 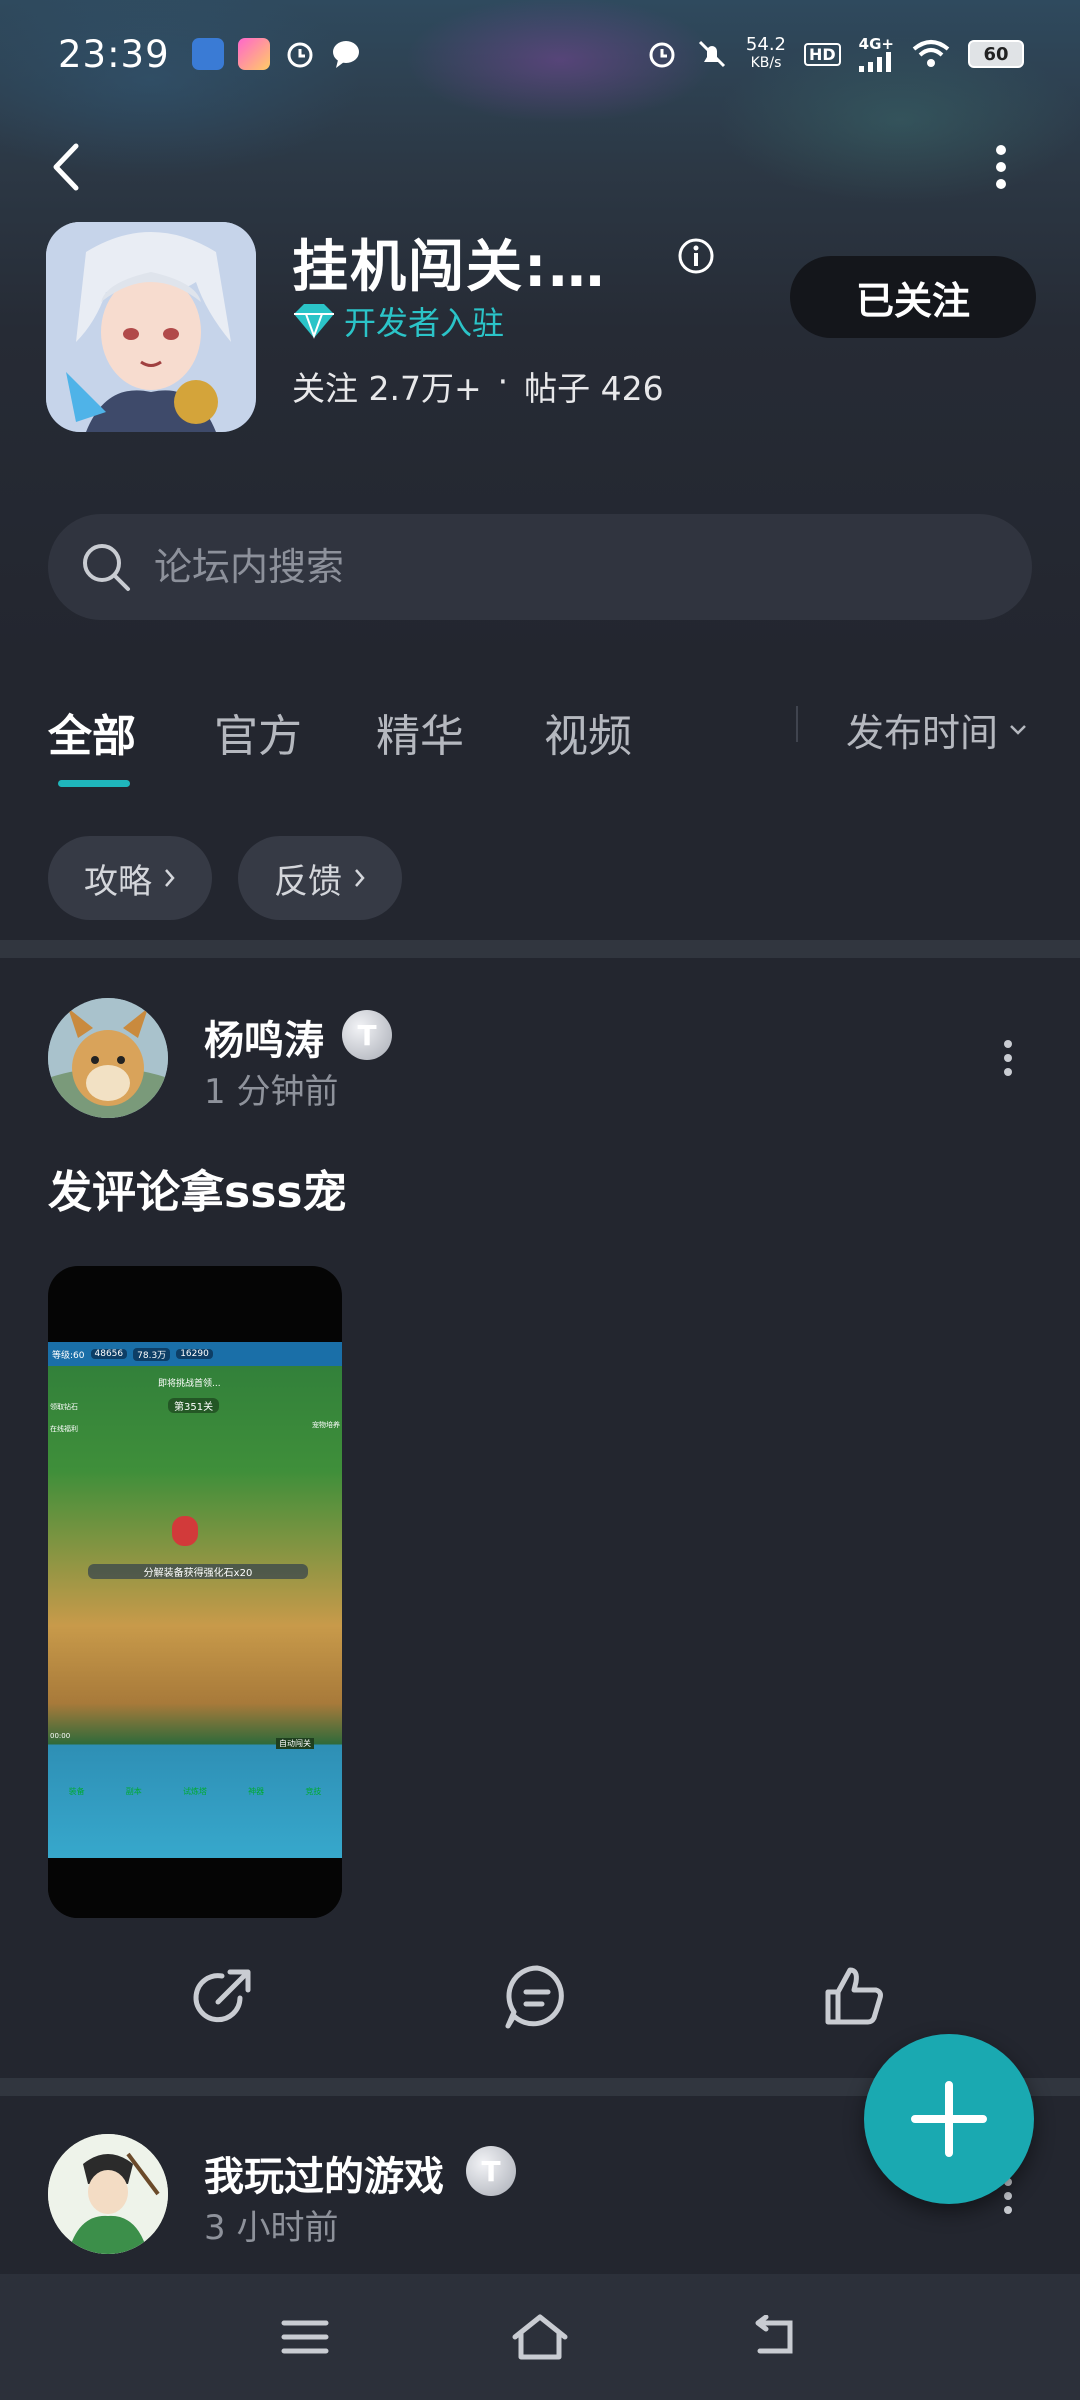 What do you see at coordinates (271, 1092) in the screenshot?
I see `post-time: 1 分钟前` at bounding box center [271, 1092].